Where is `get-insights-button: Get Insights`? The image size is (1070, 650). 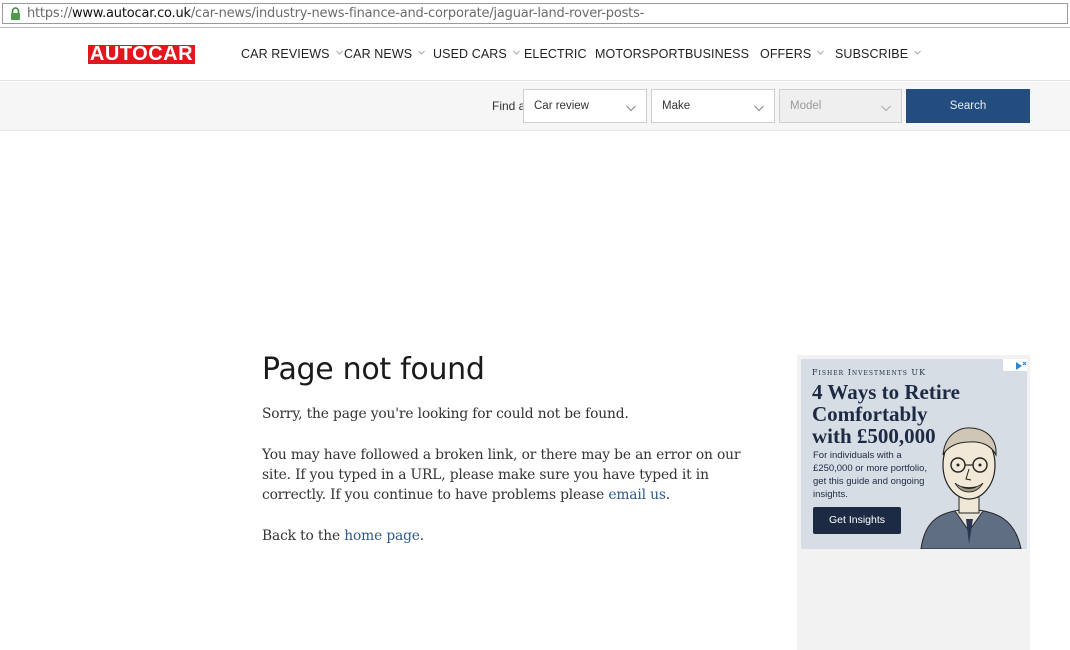
get-insights-button: Get Insights is located at coordinates (857, 520).